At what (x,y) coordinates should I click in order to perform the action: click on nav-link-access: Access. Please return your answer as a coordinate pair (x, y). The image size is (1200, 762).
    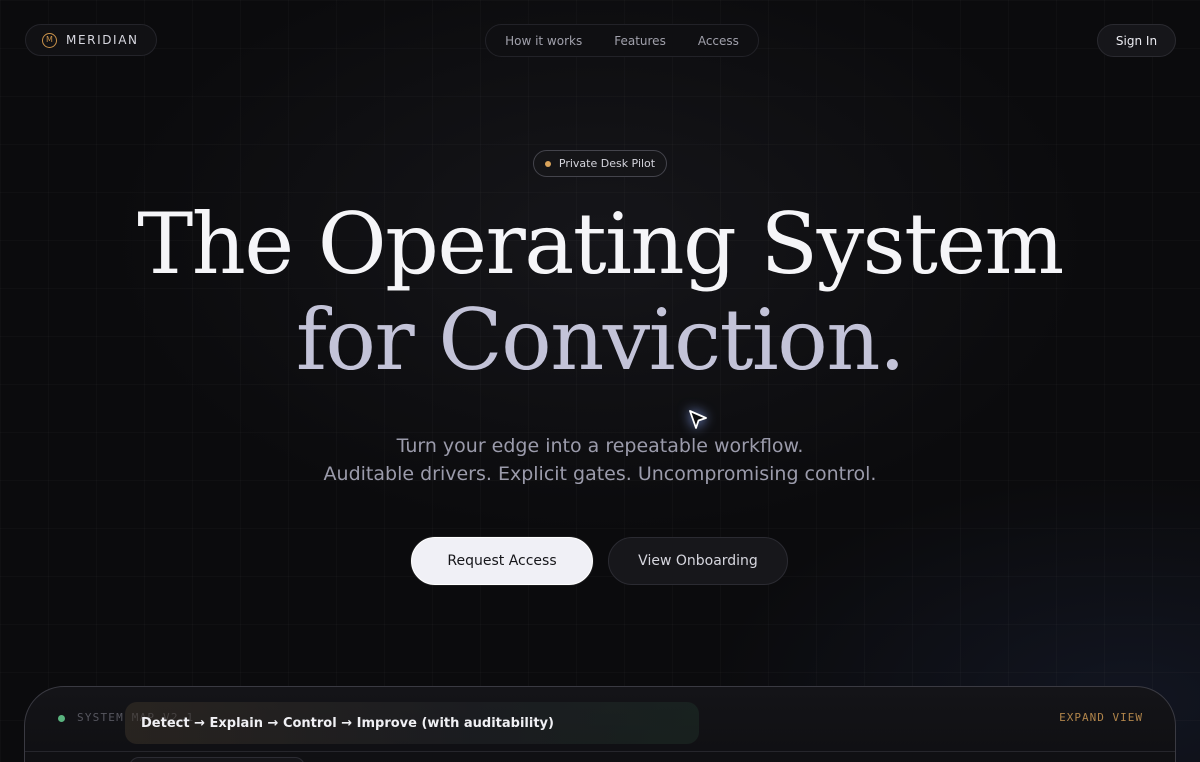
    Looking at the image, I should click on (718, 41).